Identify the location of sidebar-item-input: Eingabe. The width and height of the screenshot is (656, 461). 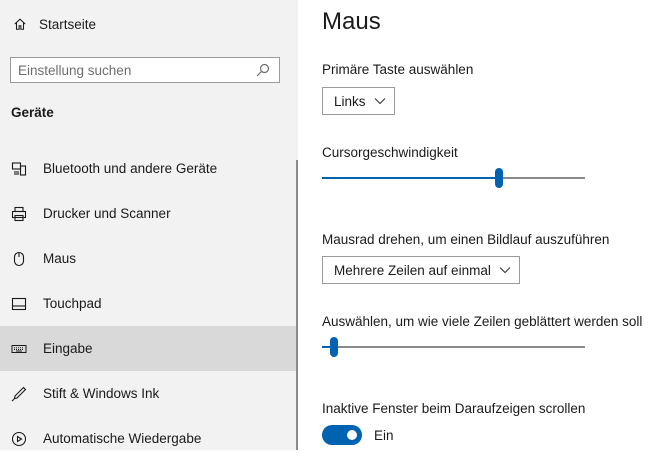
(149, 348).